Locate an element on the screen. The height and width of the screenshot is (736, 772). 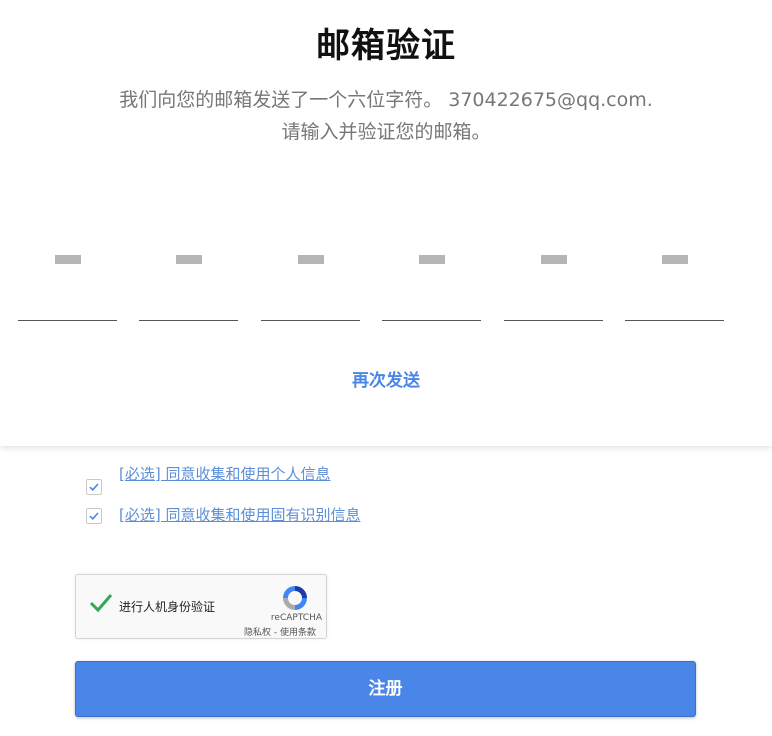
agreement-personal-info: [必选] 同意收集和使用个人信息 is located at coordinates (246, 479).